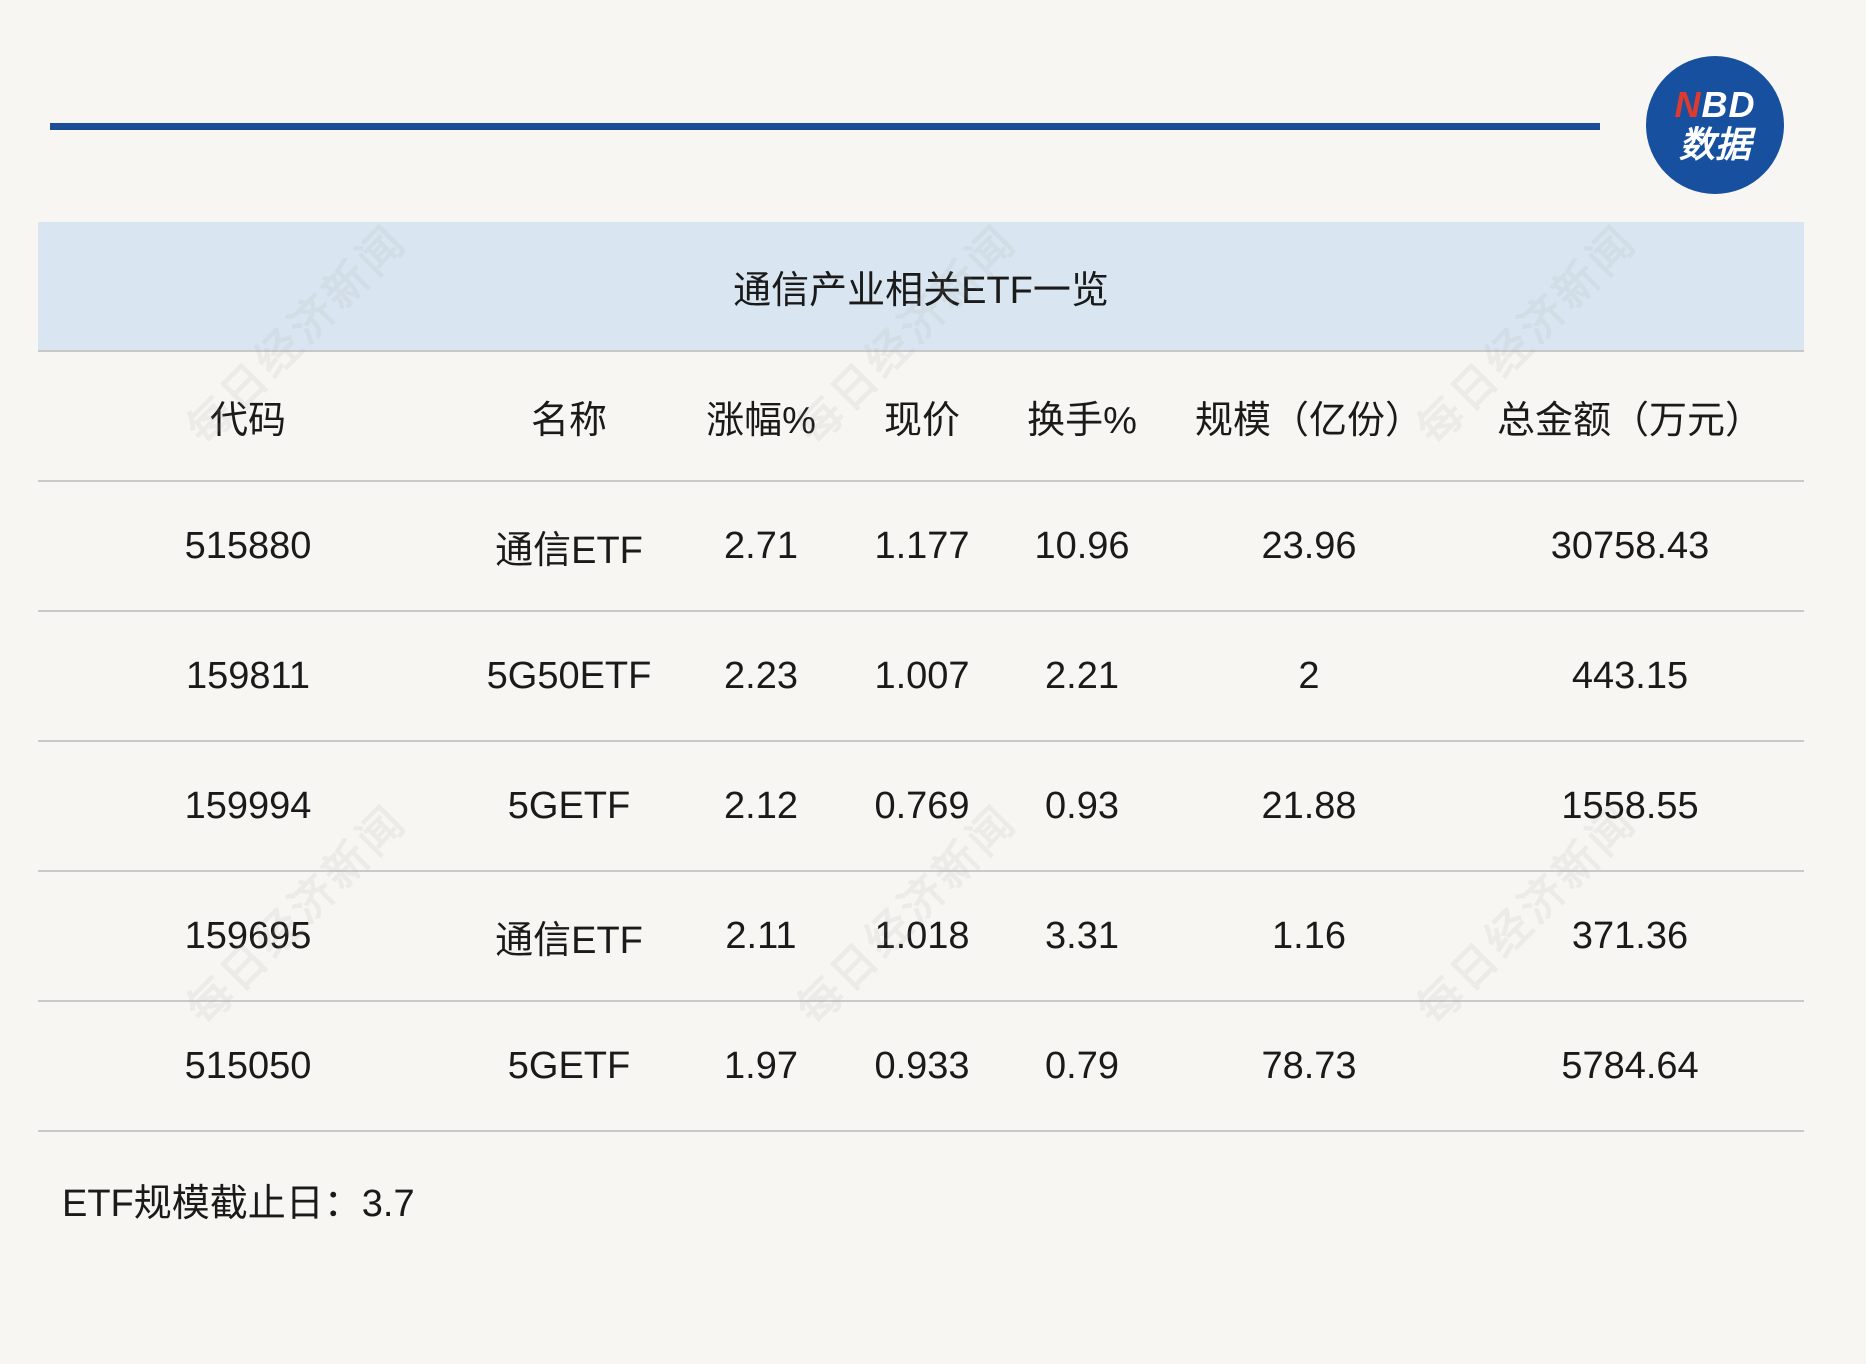 This screenshot has height=1364, width=1866. What do you see at coordinates (248, 545) in the screenshot?
I see `cell-code: 515880` at bounding box center [248, 545].